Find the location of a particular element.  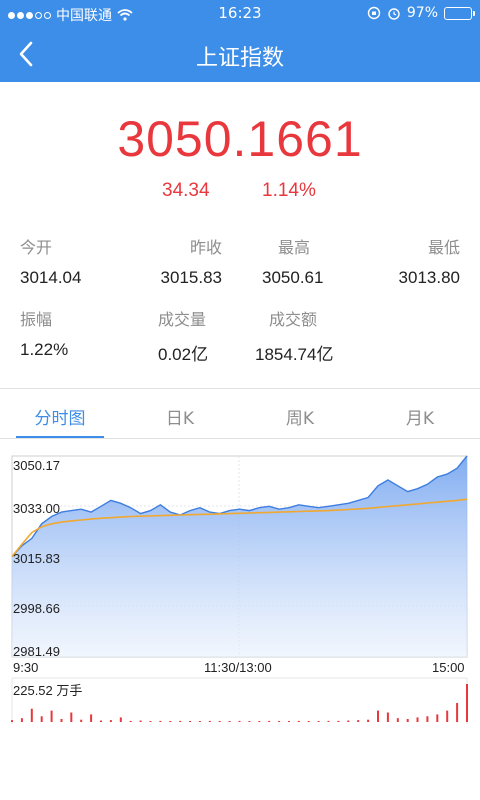

stat-low-value: 3013.80 is located at coordinates (429, 277).